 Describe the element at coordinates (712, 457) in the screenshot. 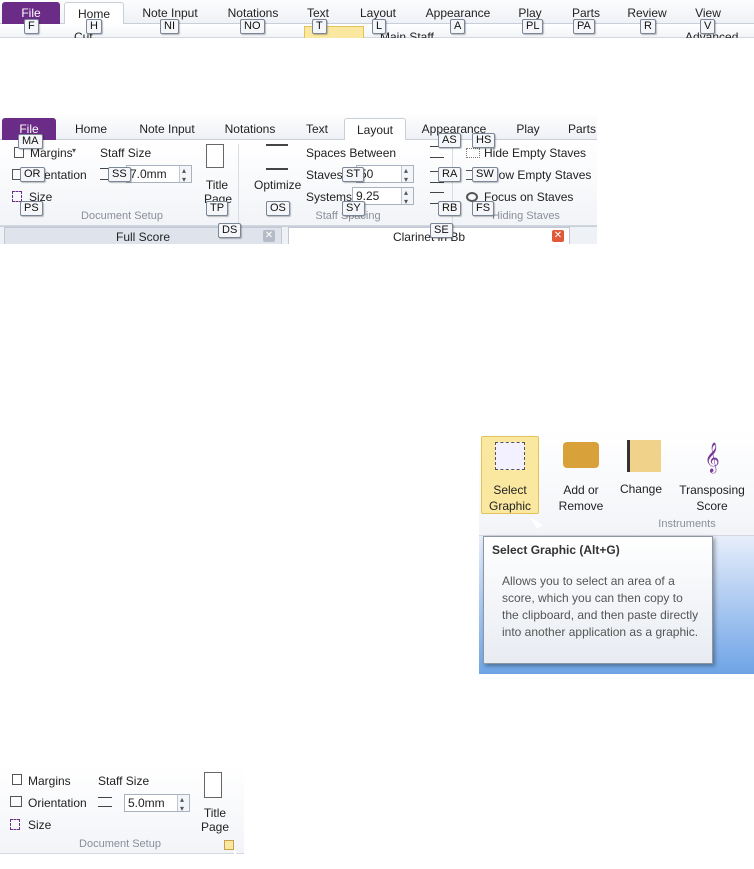

I see `treble-clef-icon: 𝄞` at that location.